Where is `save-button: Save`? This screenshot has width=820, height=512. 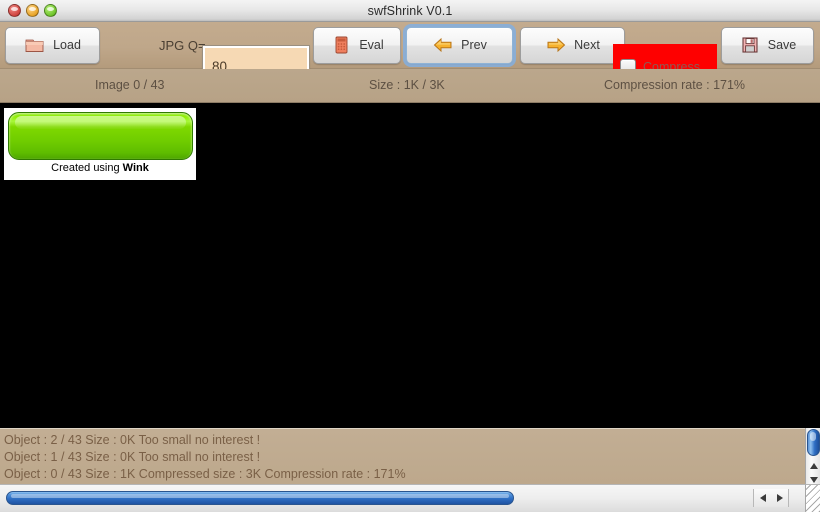 save-button: Save is located at coordinates (767, 45).